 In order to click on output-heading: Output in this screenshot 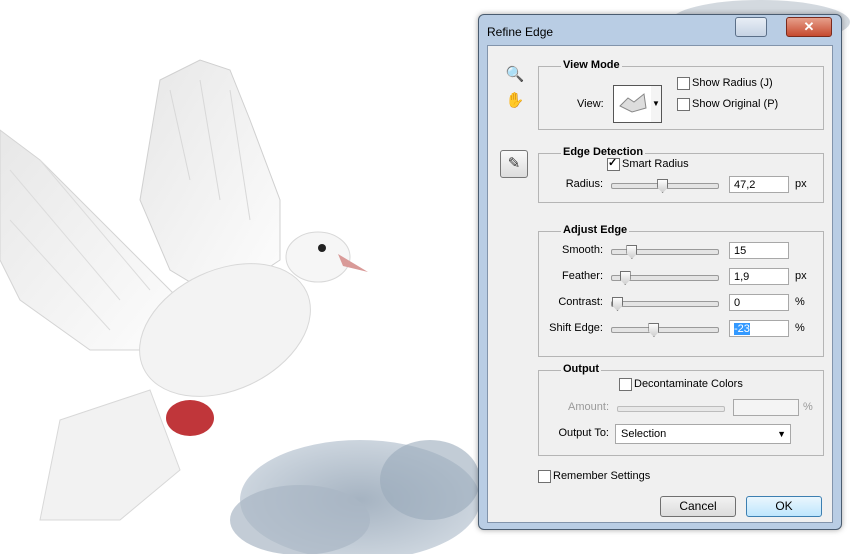, I will do `click(581, 369)`.